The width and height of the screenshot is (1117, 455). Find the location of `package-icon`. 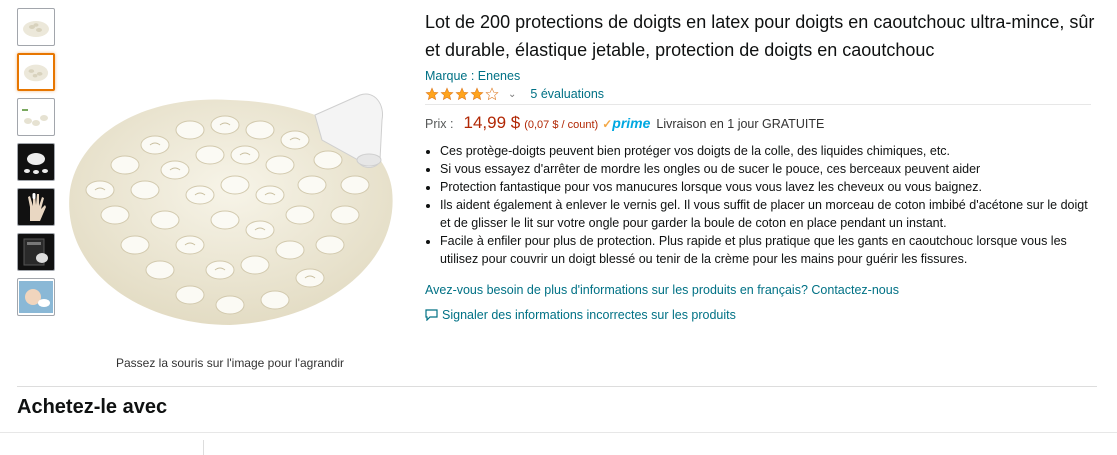

package-icon is located at coordinates (35, 252).